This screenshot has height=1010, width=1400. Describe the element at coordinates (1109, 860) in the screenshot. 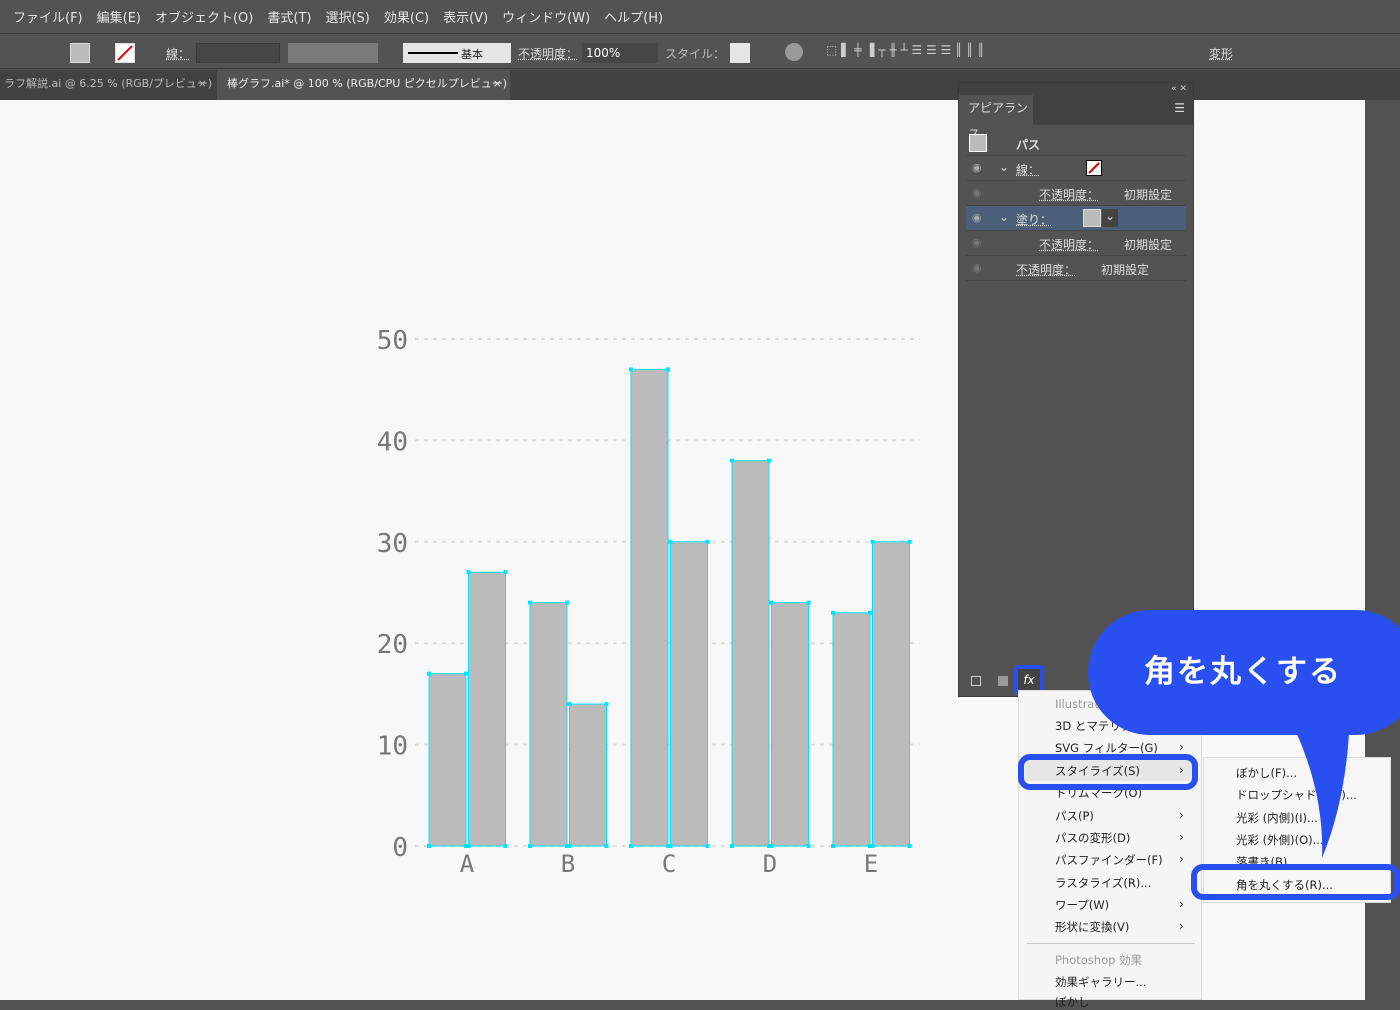

I see `menu-item: パスファインダー(F)` at that location.